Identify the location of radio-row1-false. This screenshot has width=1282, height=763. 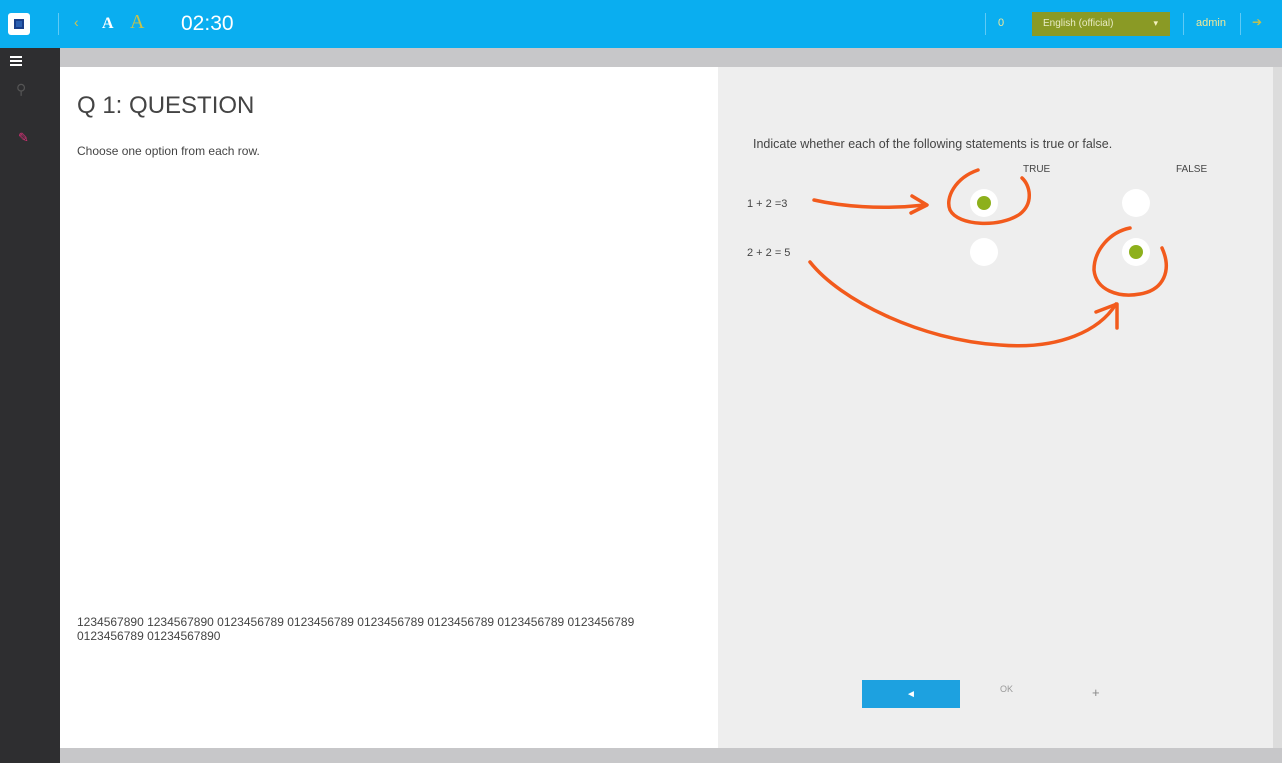
(1136, 203).